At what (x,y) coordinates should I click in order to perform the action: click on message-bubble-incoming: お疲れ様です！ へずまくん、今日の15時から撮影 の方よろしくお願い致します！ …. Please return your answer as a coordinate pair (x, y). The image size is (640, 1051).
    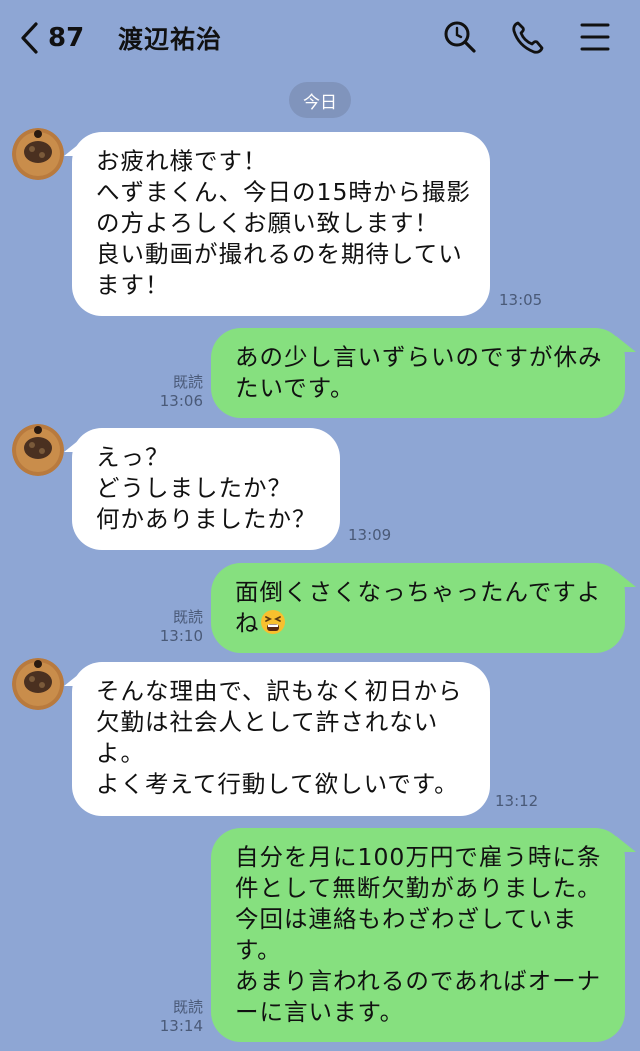
    Looking at the image, I should click on (281, 224).